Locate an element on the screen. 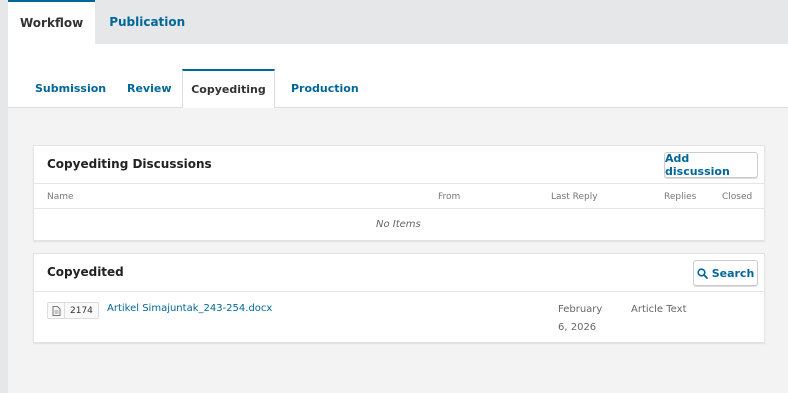 The width and height of the screenshot is (788, 393). discussions-title: Copyediting Discussions is located at coordinates (129, 164).